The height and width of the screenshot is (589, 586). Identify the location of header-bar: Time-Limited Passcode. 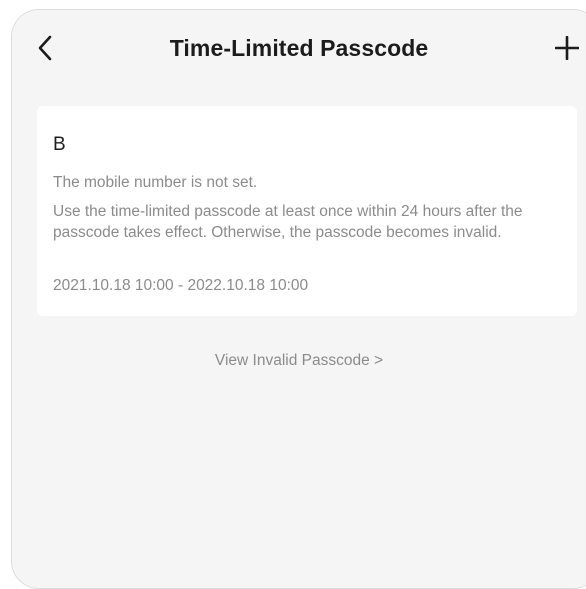
(299, 50).